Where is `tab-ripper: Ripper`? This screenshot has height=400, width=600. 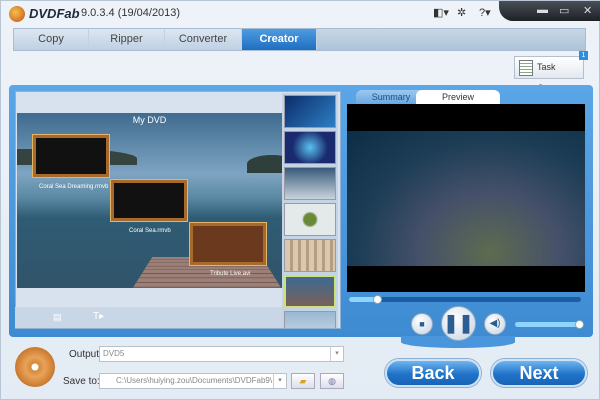
tab-ripper: Ripper is located at coordinates (127, 39).